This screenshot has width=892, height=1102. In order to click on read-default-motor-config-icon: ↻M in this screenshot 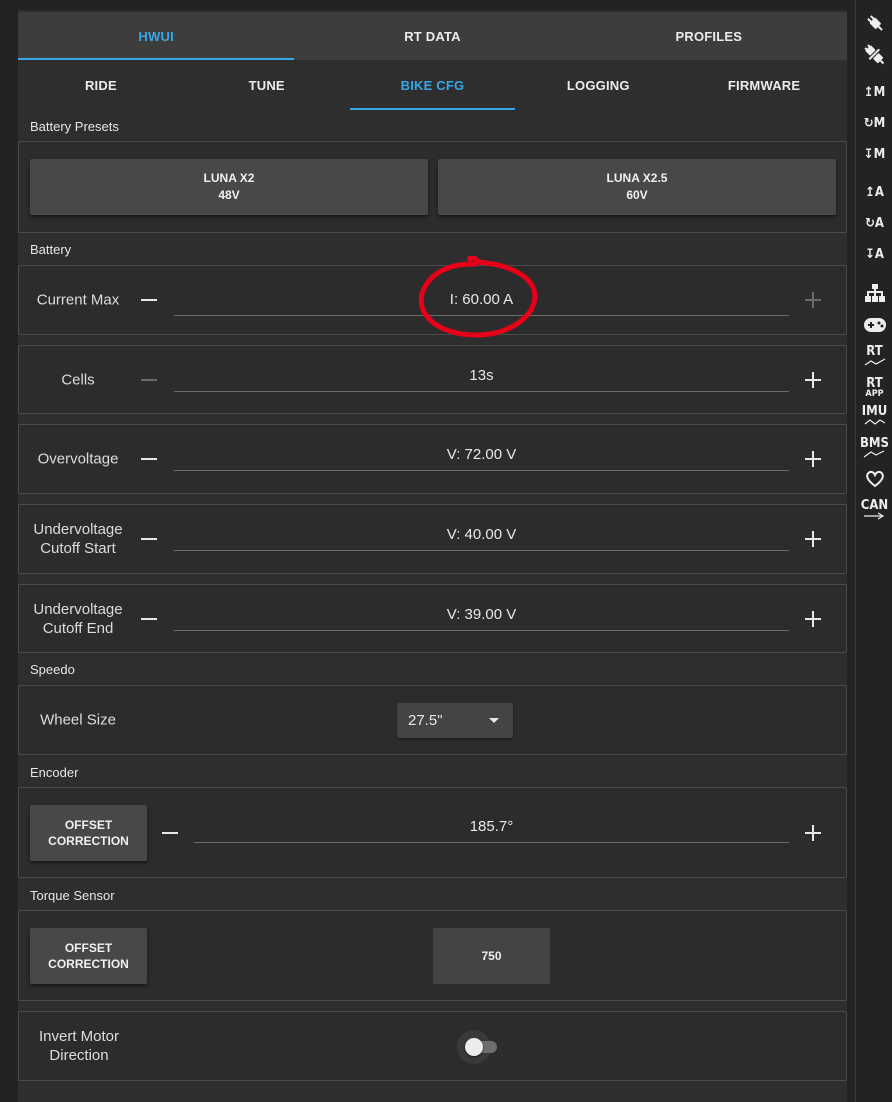, I will do `click(874, 124)`.